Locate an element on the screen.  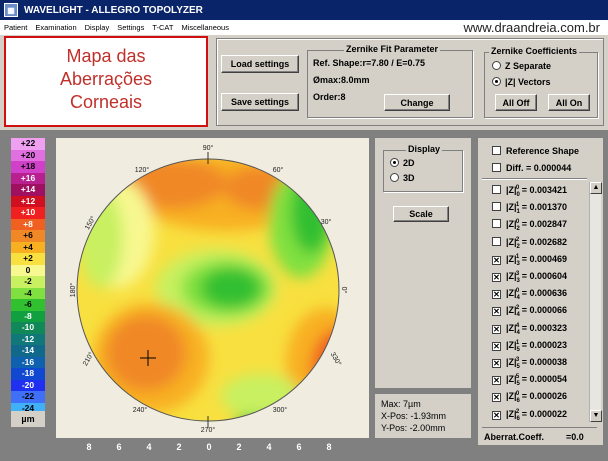
radio-3d: 3D is located at coordinates (402, 178).